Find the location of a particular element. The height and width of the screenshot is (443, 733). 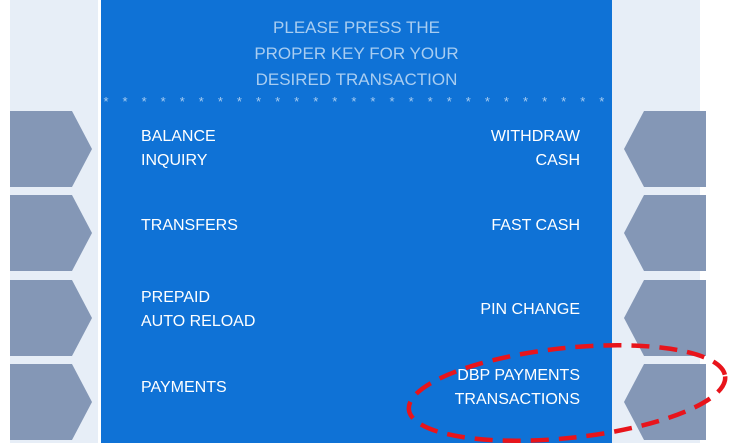

option-balance-inquiry: BALANCE INQUIRY is located at coordinates (178, 148).